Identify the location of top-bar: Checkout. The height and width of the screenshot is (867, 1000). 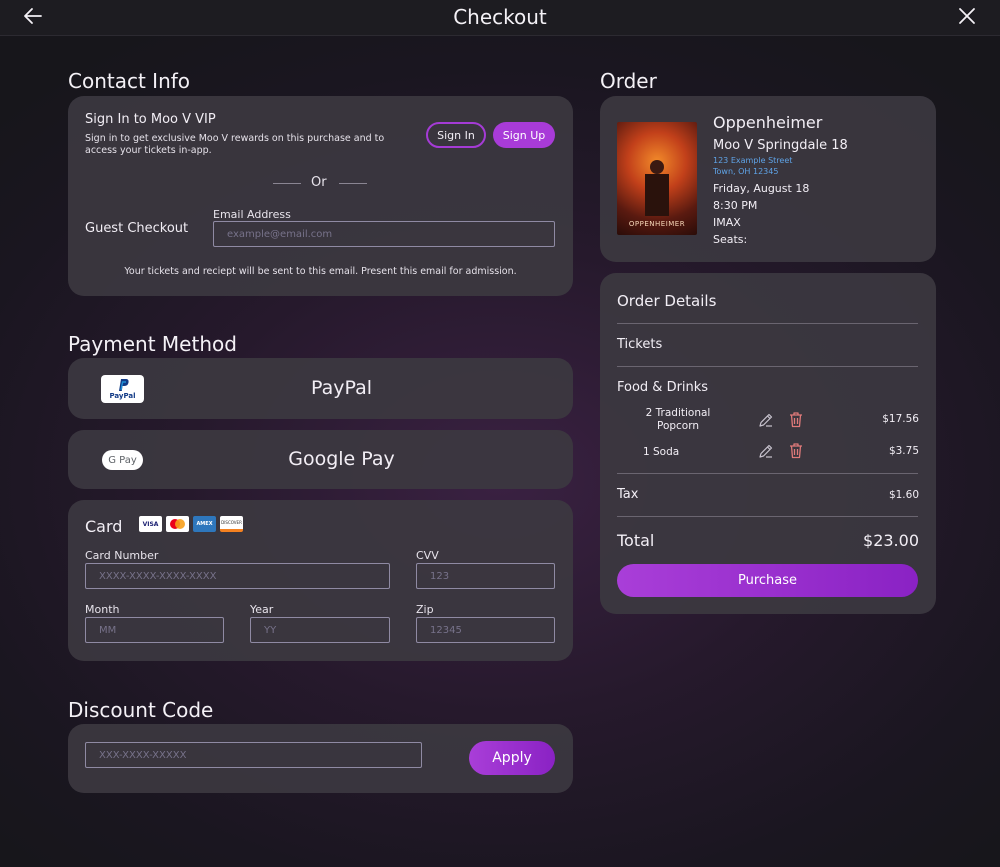
(500, 18).